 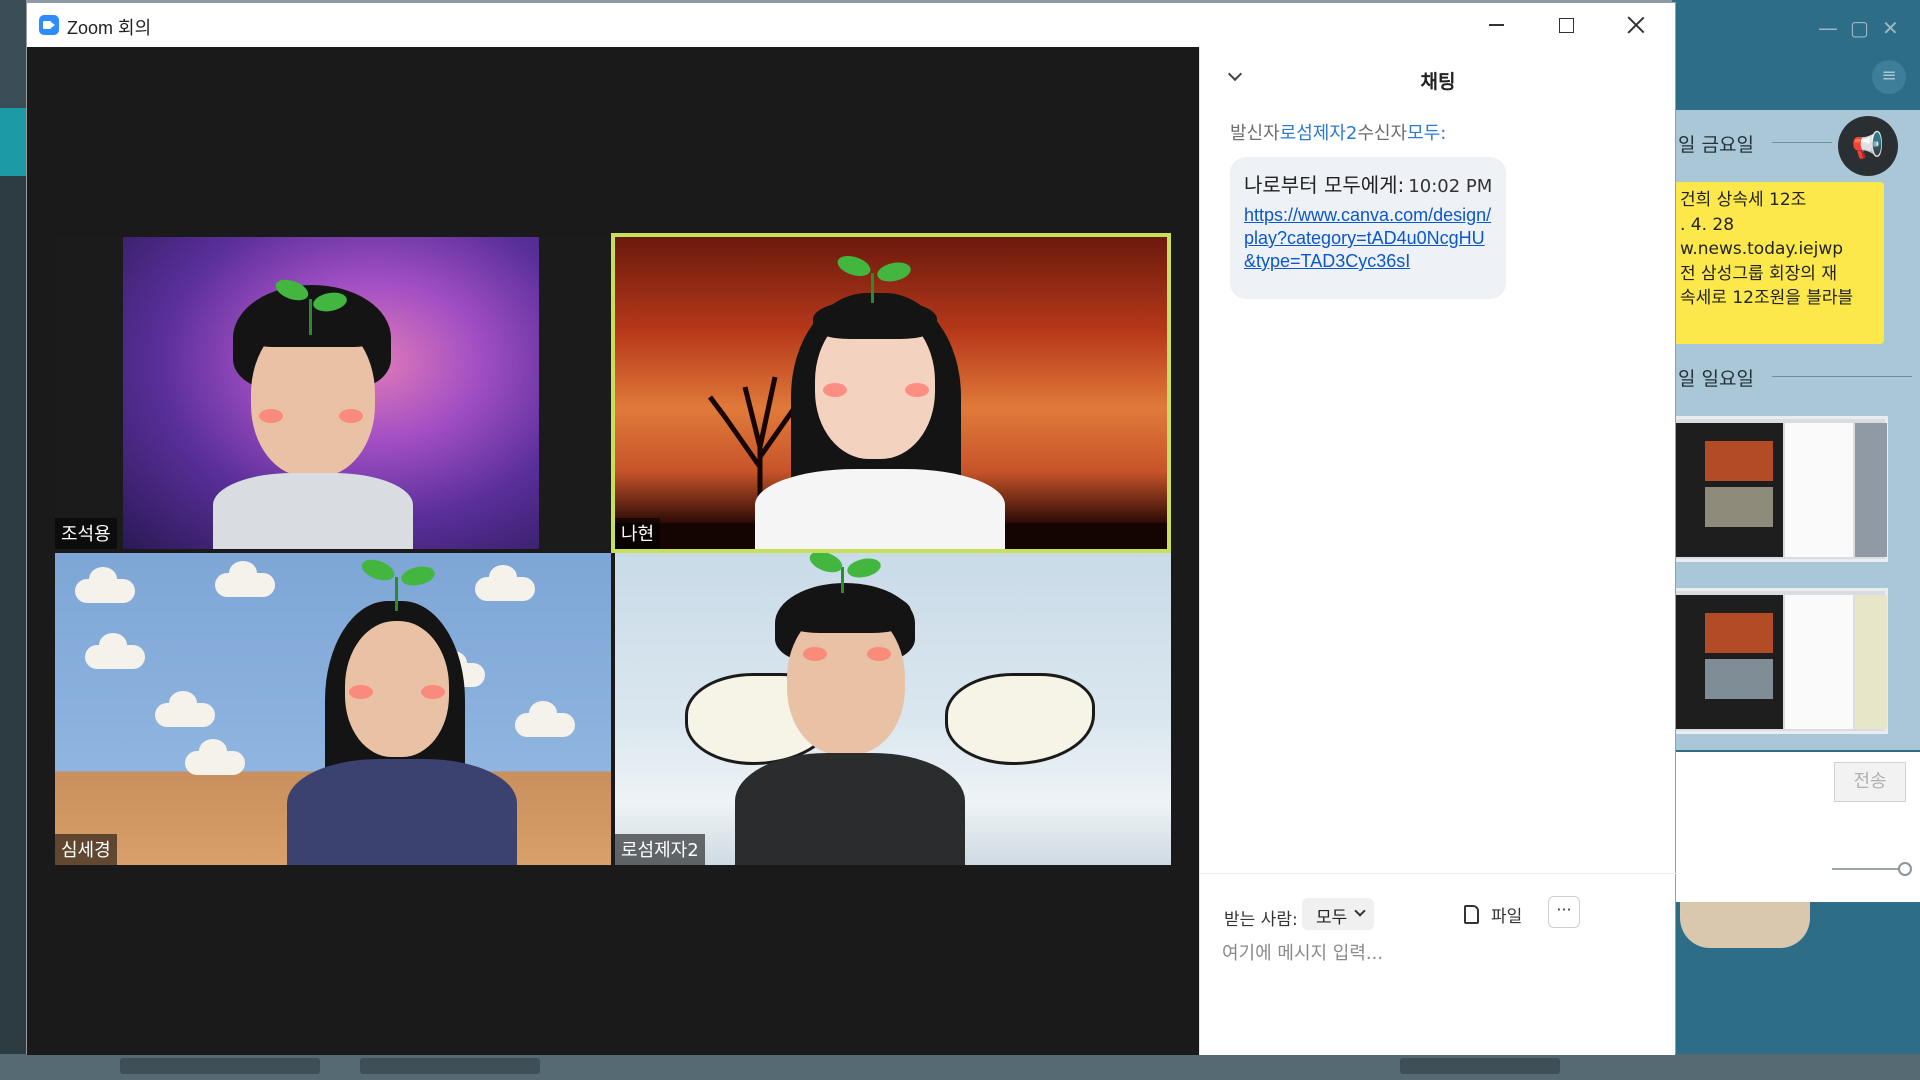 What do you see at coordinates (1450, 186) in the screenshot?
I see `message-time: 10:02 PM` at bounding box center [1450, 186].